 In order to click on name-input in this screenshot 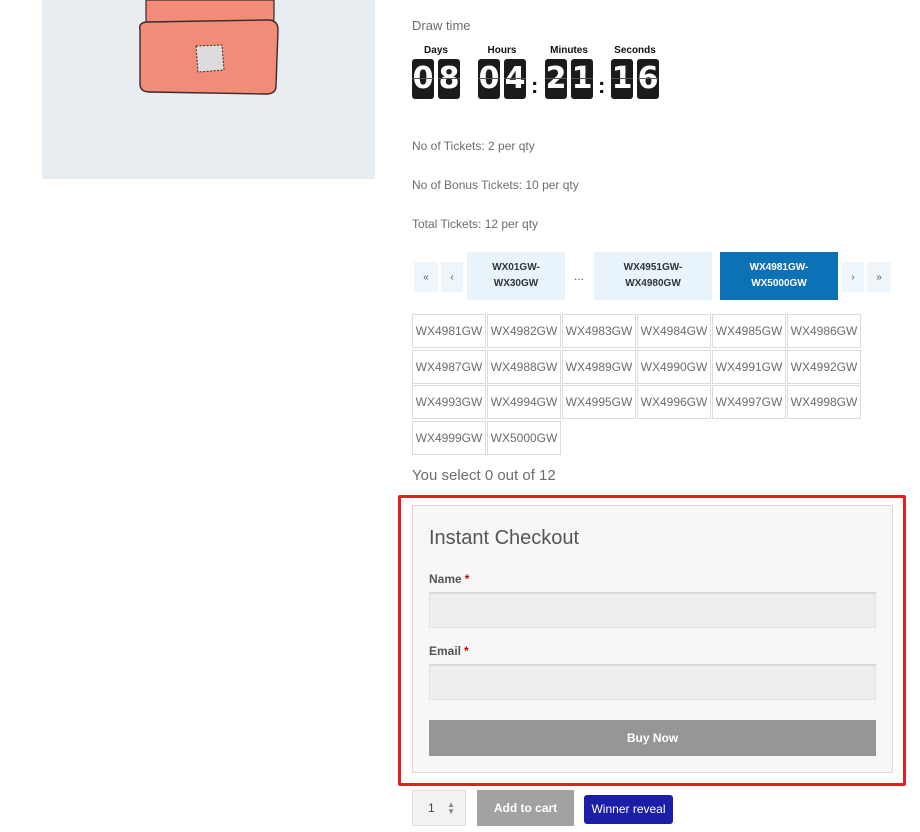, I will do `click(652, 610)`.